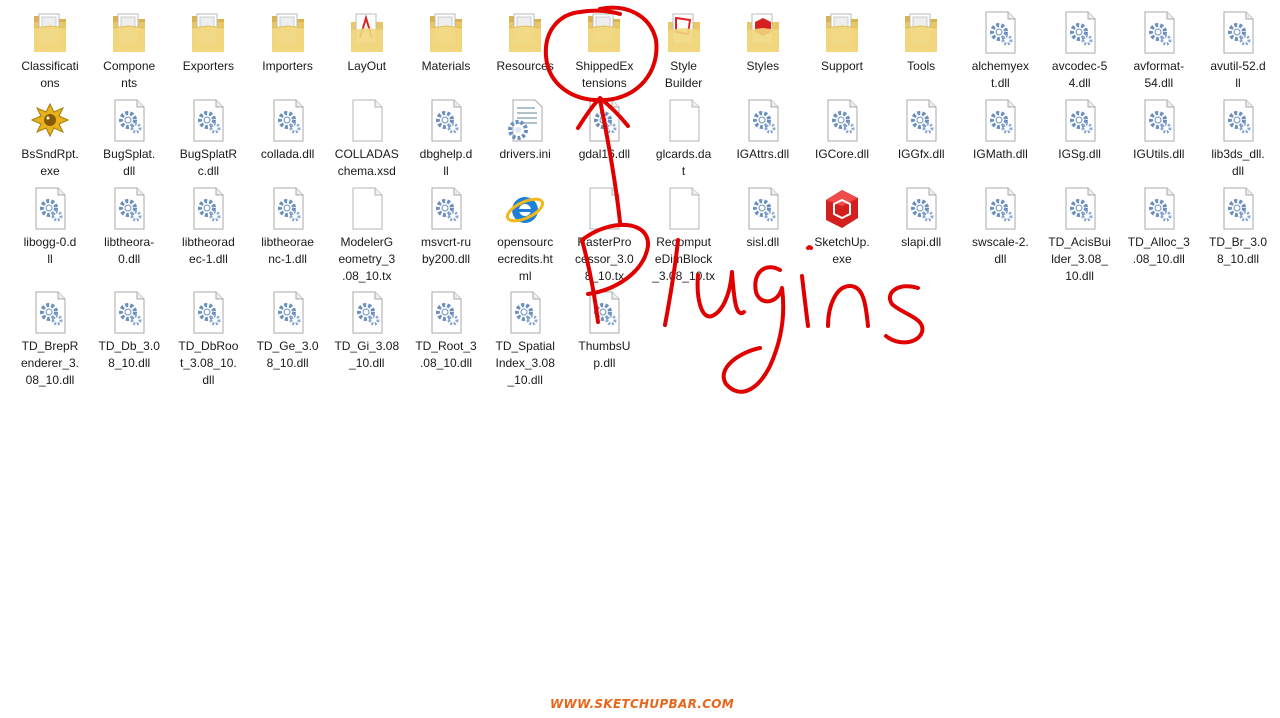 The height and width of the screenshot is (718, 1280). I want to click on file-item: TD_BrepR enderer_3. 08_10.dll, so click(50, 336).